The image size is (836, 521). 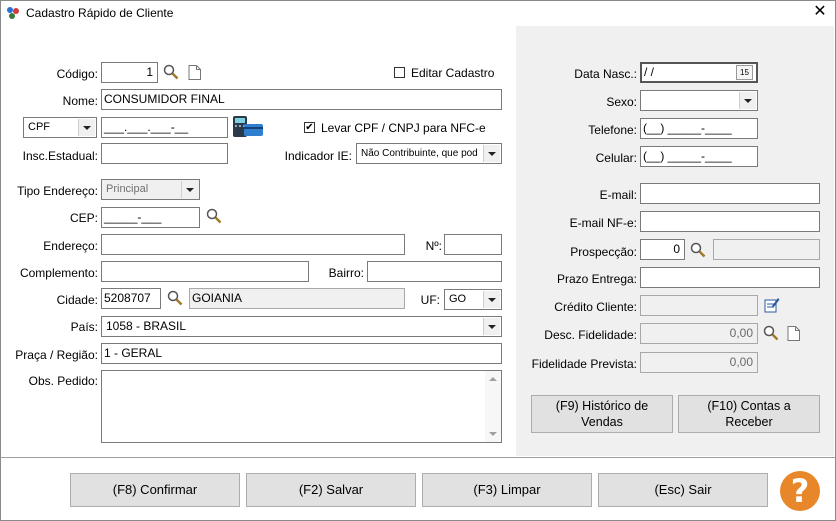 What do you see at coordinates (331, 490) in the screenshot?
I see `salvar-button: (F2) Salvar` at bounding box center [331, 490].